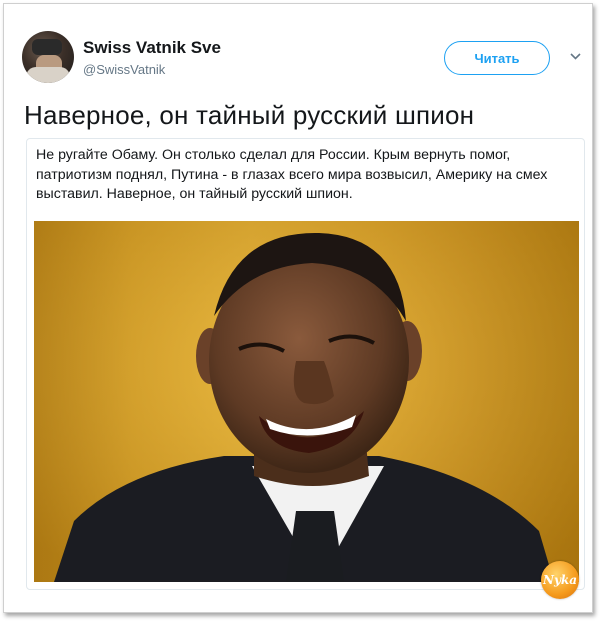 Image resolution: width=601 pixels, height=621 pixels. What do you see at coordinates (124, 69) in the screenshot?
I see `author-handle: @SwissVatnik` at bounding box center [124, 69].